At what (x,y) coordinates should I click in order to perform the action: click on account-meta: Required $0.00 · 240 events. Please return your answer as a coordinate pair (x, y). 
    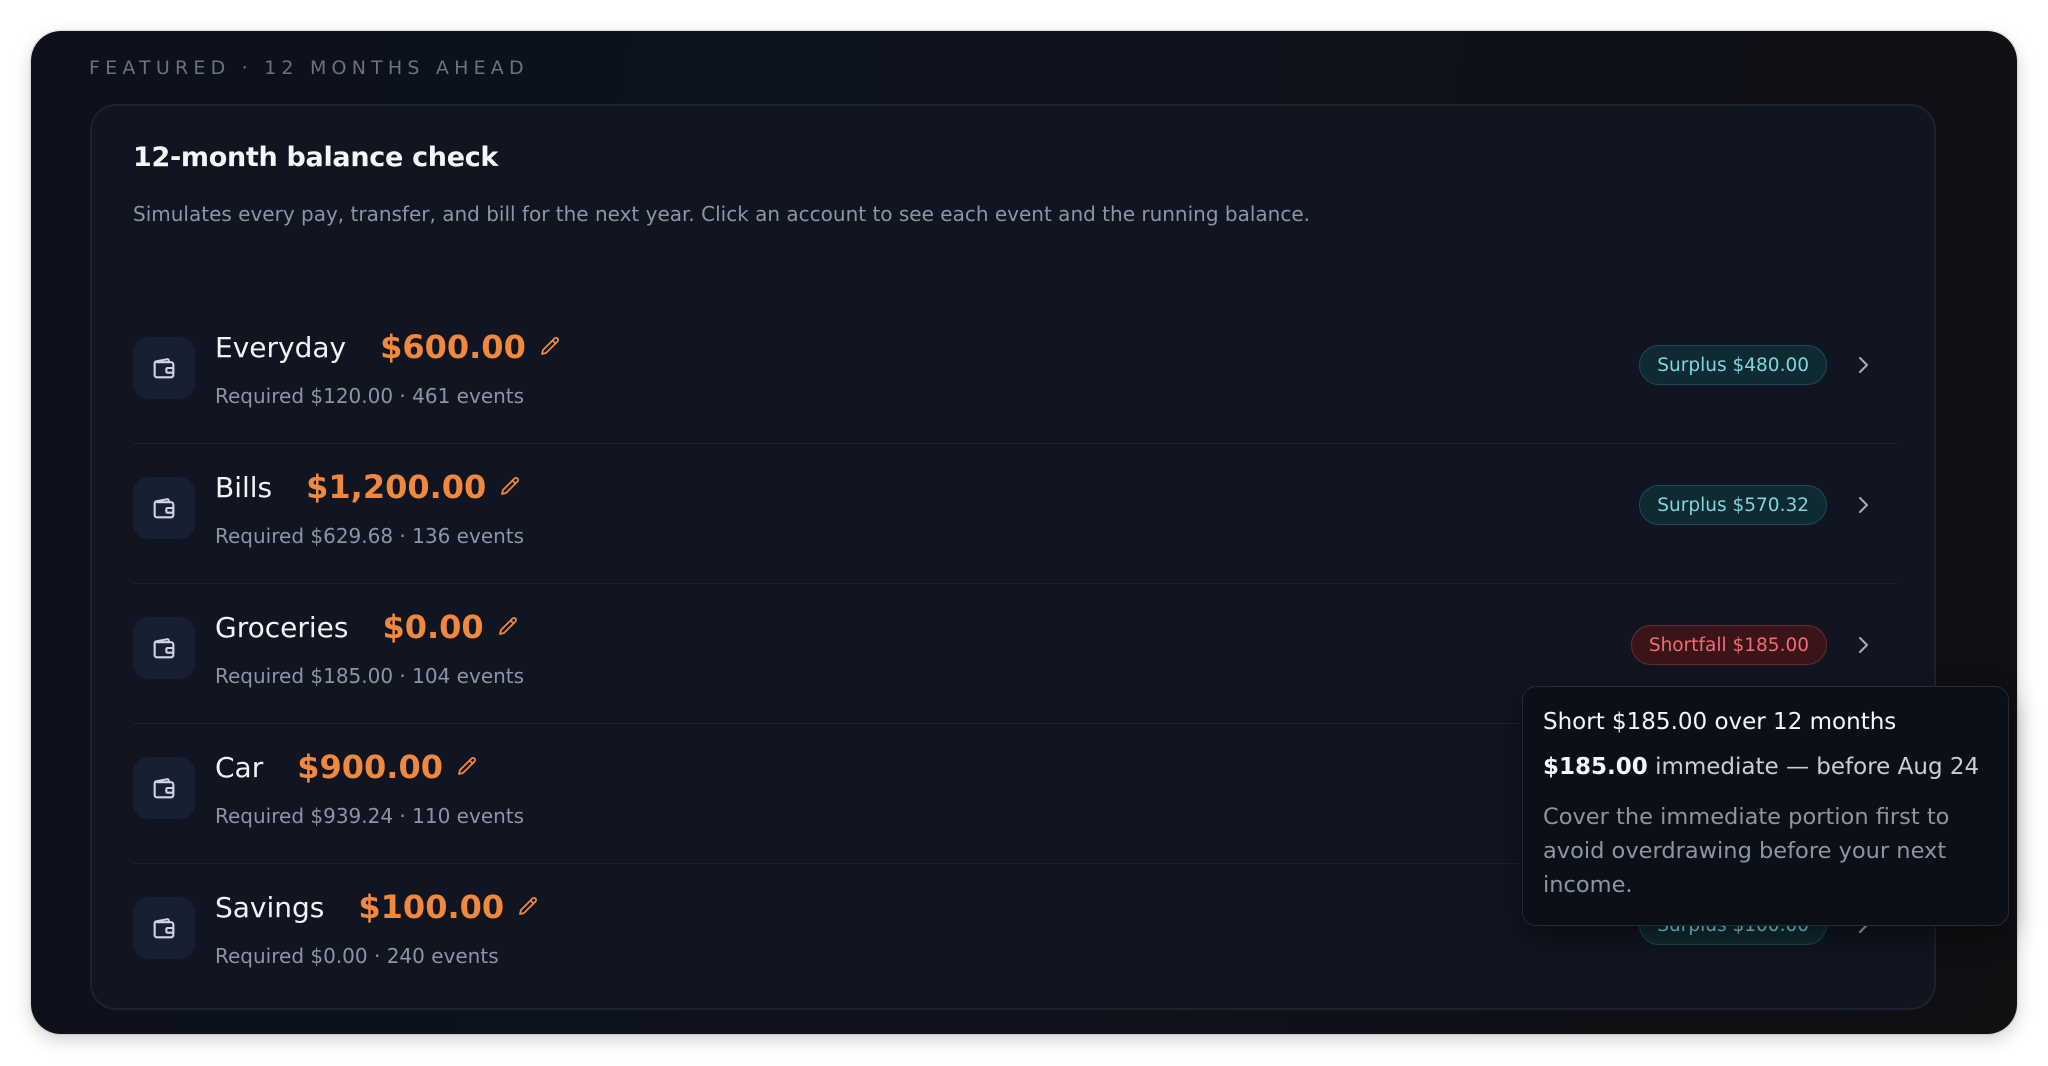
    Looking at the image, I should click on (357, 956).